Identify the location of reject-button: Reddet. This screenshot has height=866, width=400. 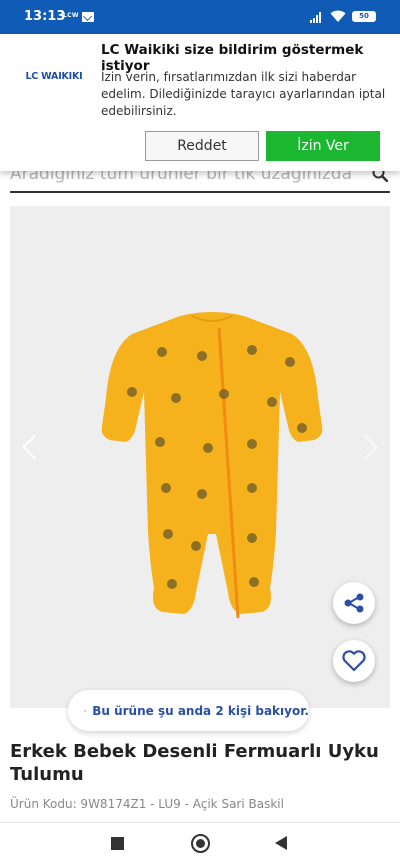
(202, 146).